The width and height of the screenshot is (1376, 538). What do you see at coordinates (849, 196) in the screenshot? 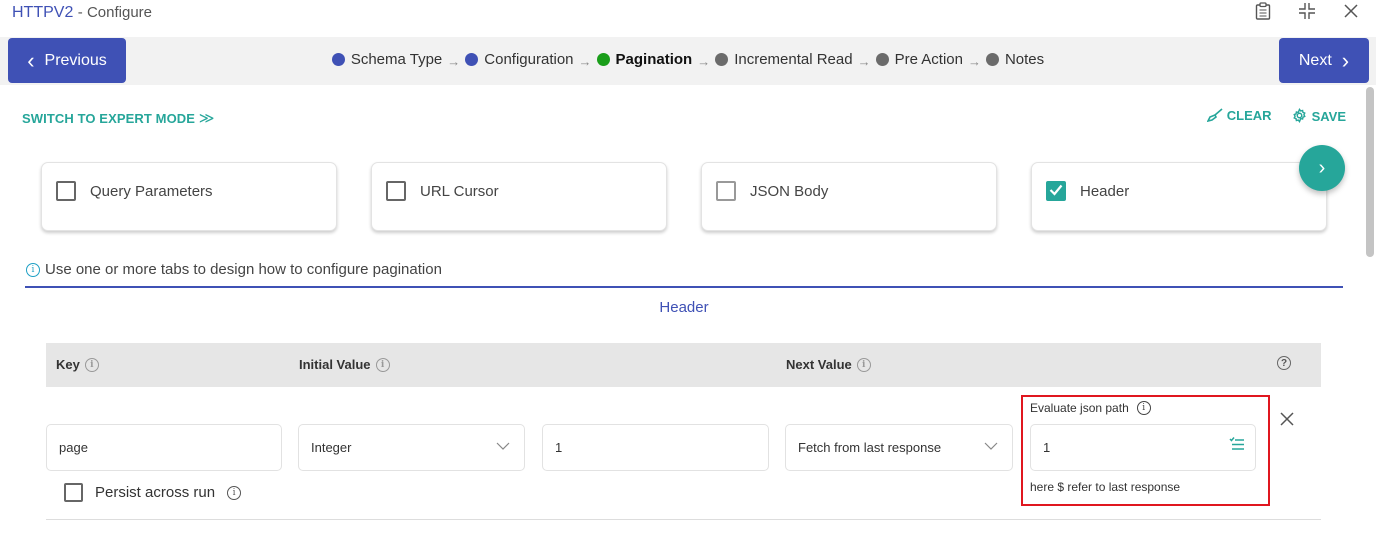
I see `pagination-type-json-body: JSON Body` at bounding box center [849, 196].